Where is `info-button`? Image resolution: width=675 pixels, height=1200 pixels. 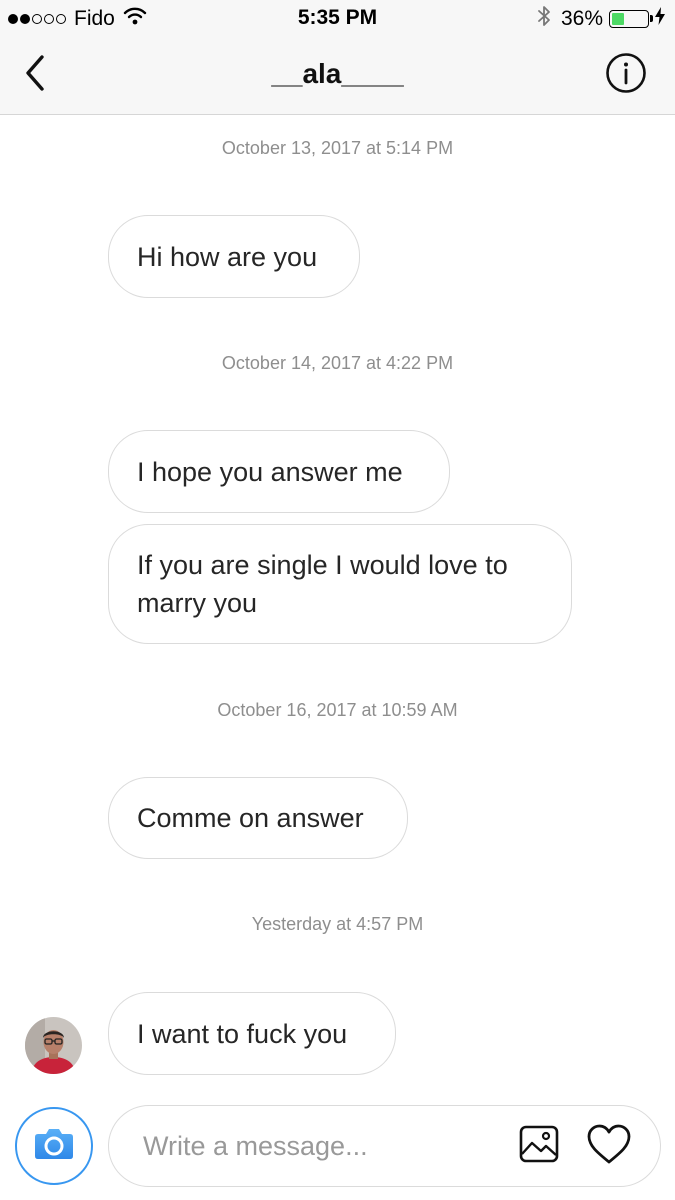 info-button is located at coordinates (626, 75).